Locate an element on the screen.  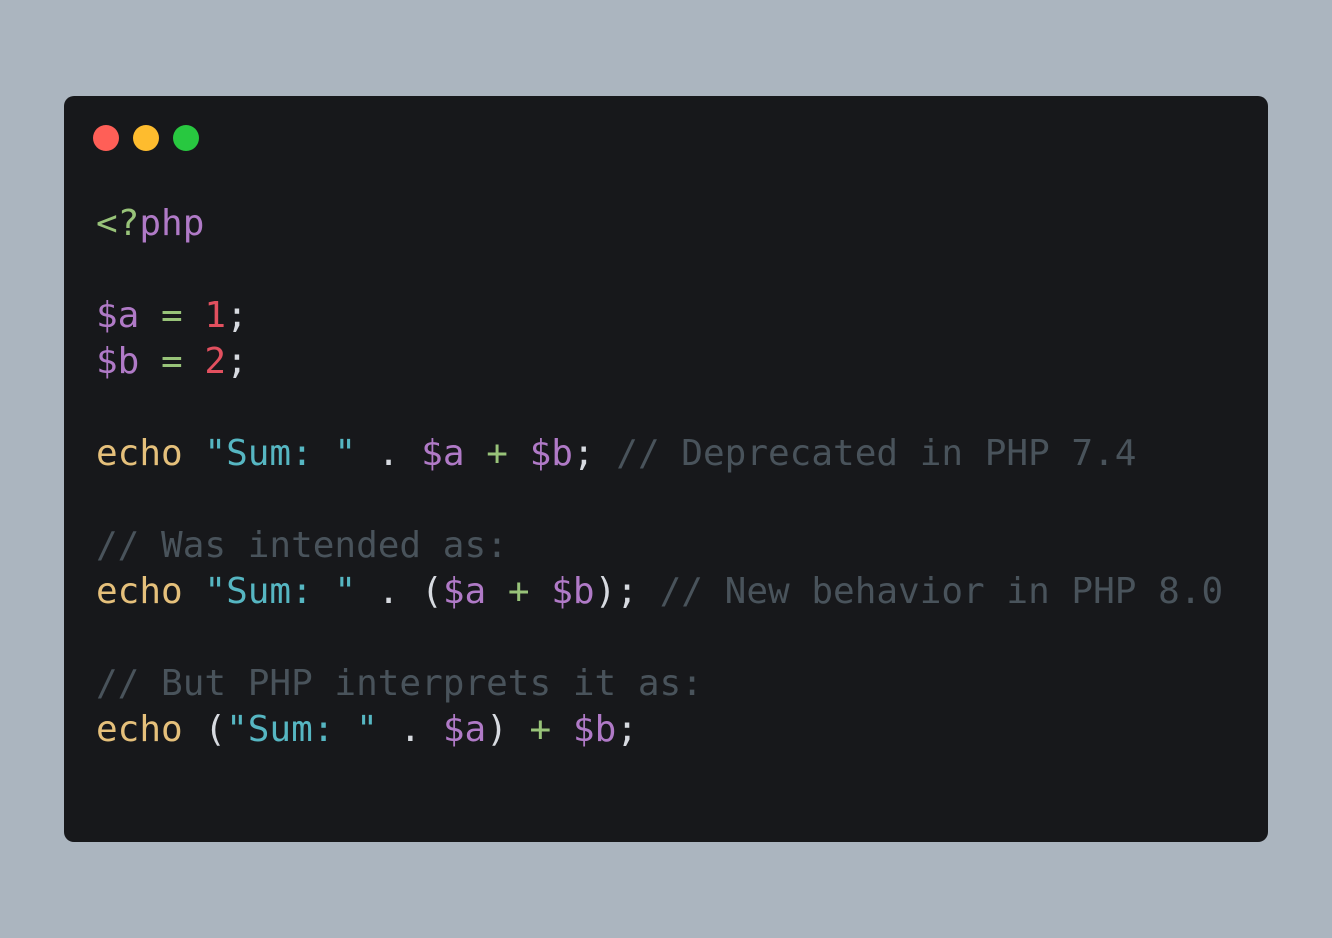
comment: // But PHP interprets it as: is located at coordinates (399, 683).